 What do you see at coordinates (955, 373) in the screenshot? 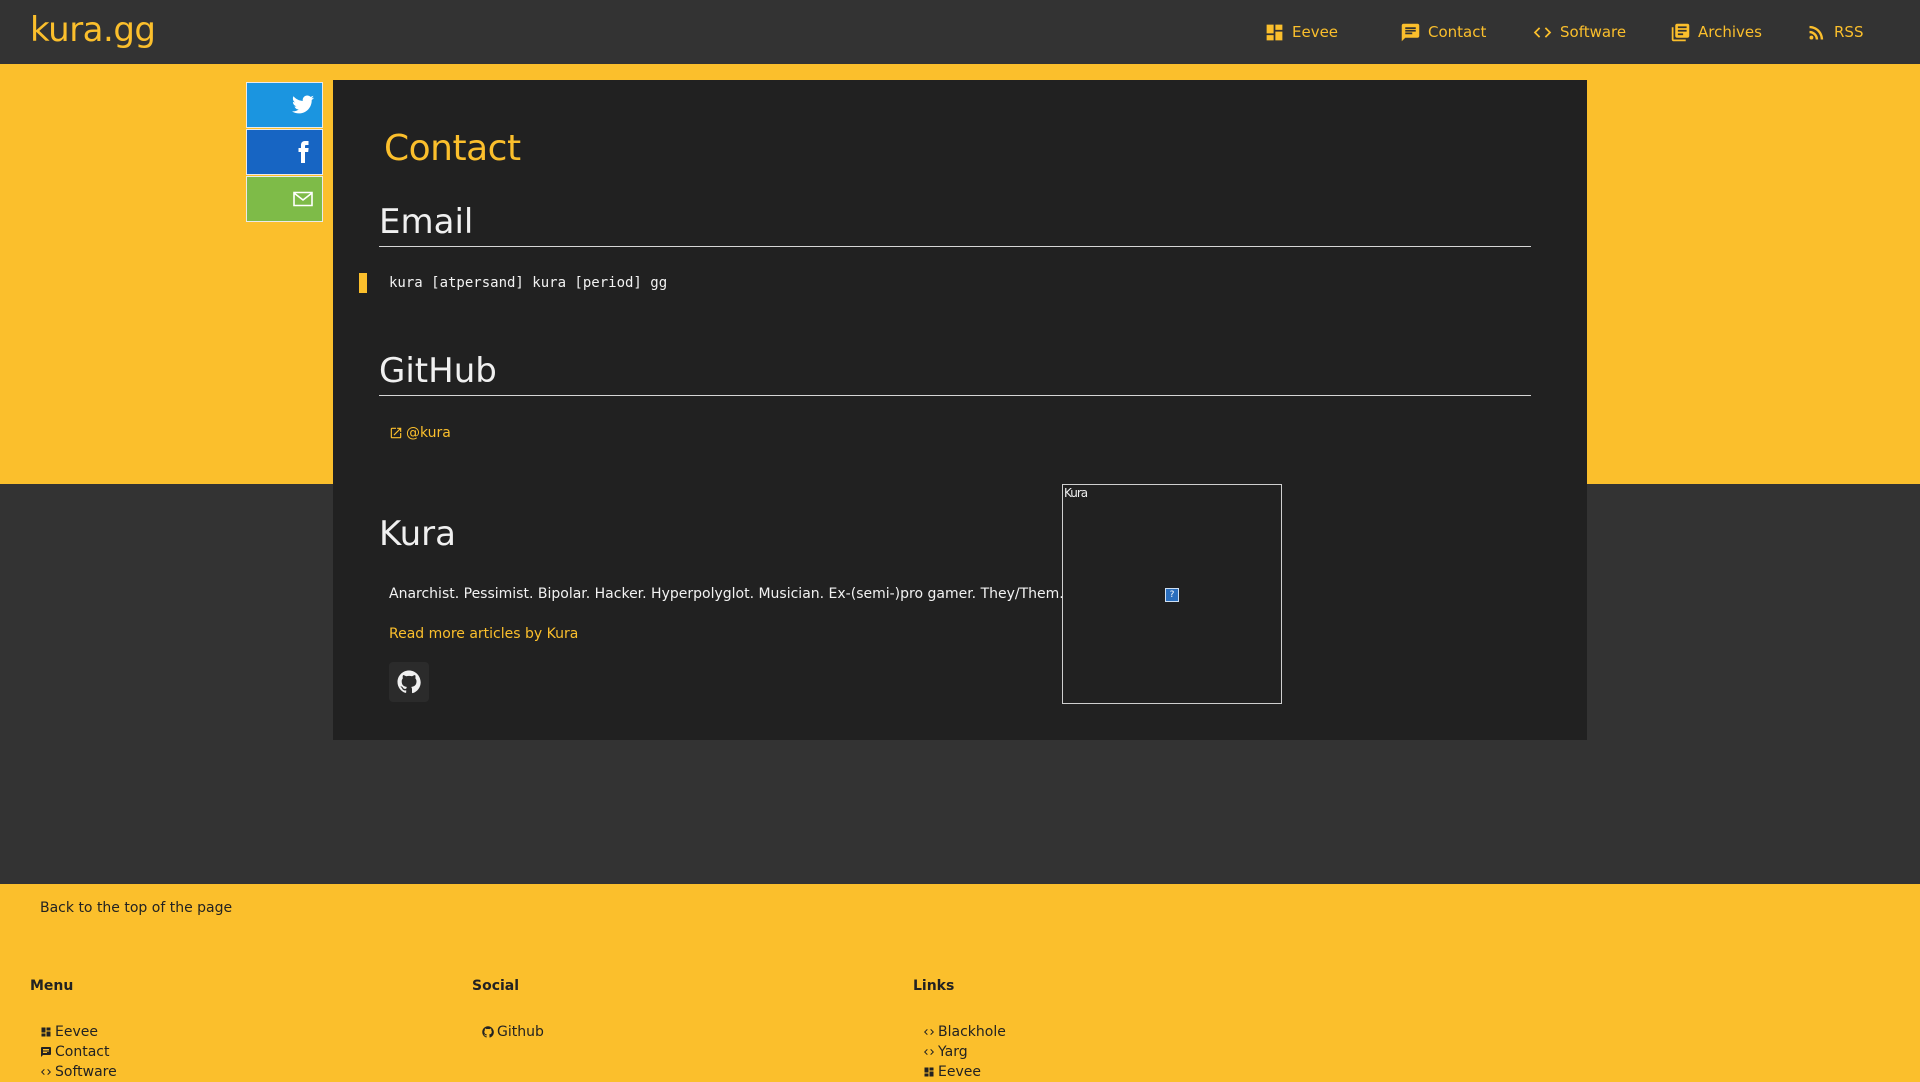
I see `github-heading: GitHub` at bounding box center [955, 373].